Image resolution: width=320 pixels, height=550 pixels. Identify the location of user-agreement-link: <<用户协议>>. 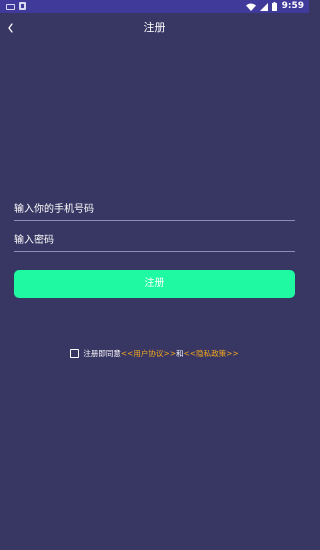
(148, 353).